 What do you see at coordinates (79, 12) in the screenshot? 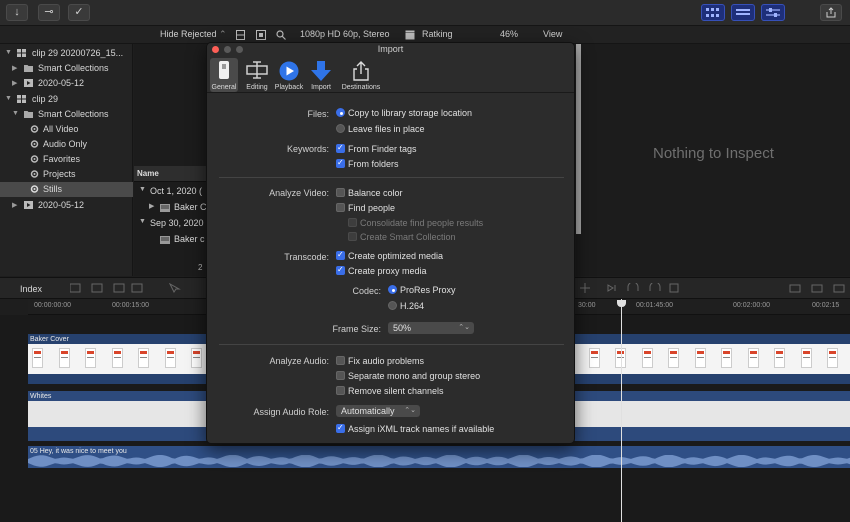
I see `background-tasks-button: ✓` at bounding box center [79, 12].